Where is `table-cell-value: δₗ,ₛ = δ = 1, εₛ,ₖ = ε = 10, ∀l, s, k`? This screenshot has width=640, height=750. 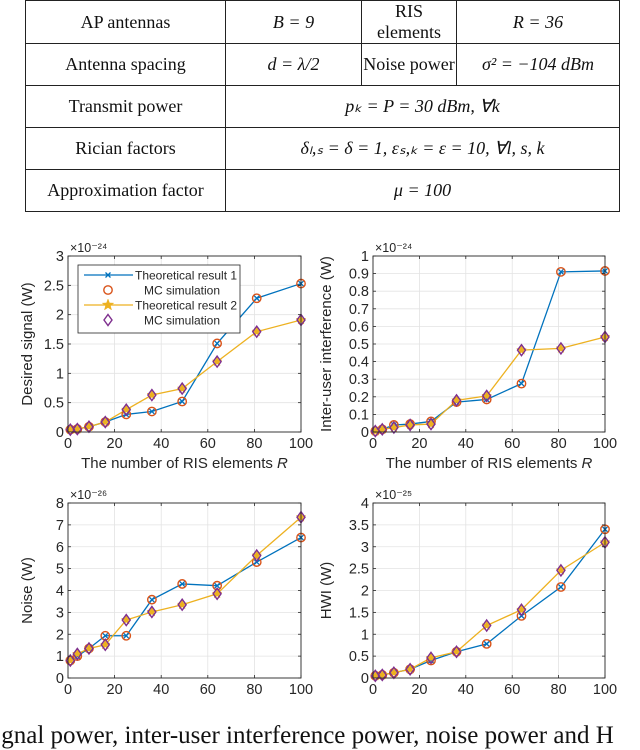 table-cell-value: δₗ,ₛ = δ = 1, εₛ,ₖ = ε = 10, ∀l, s, k is located at coordinates (422, 148).